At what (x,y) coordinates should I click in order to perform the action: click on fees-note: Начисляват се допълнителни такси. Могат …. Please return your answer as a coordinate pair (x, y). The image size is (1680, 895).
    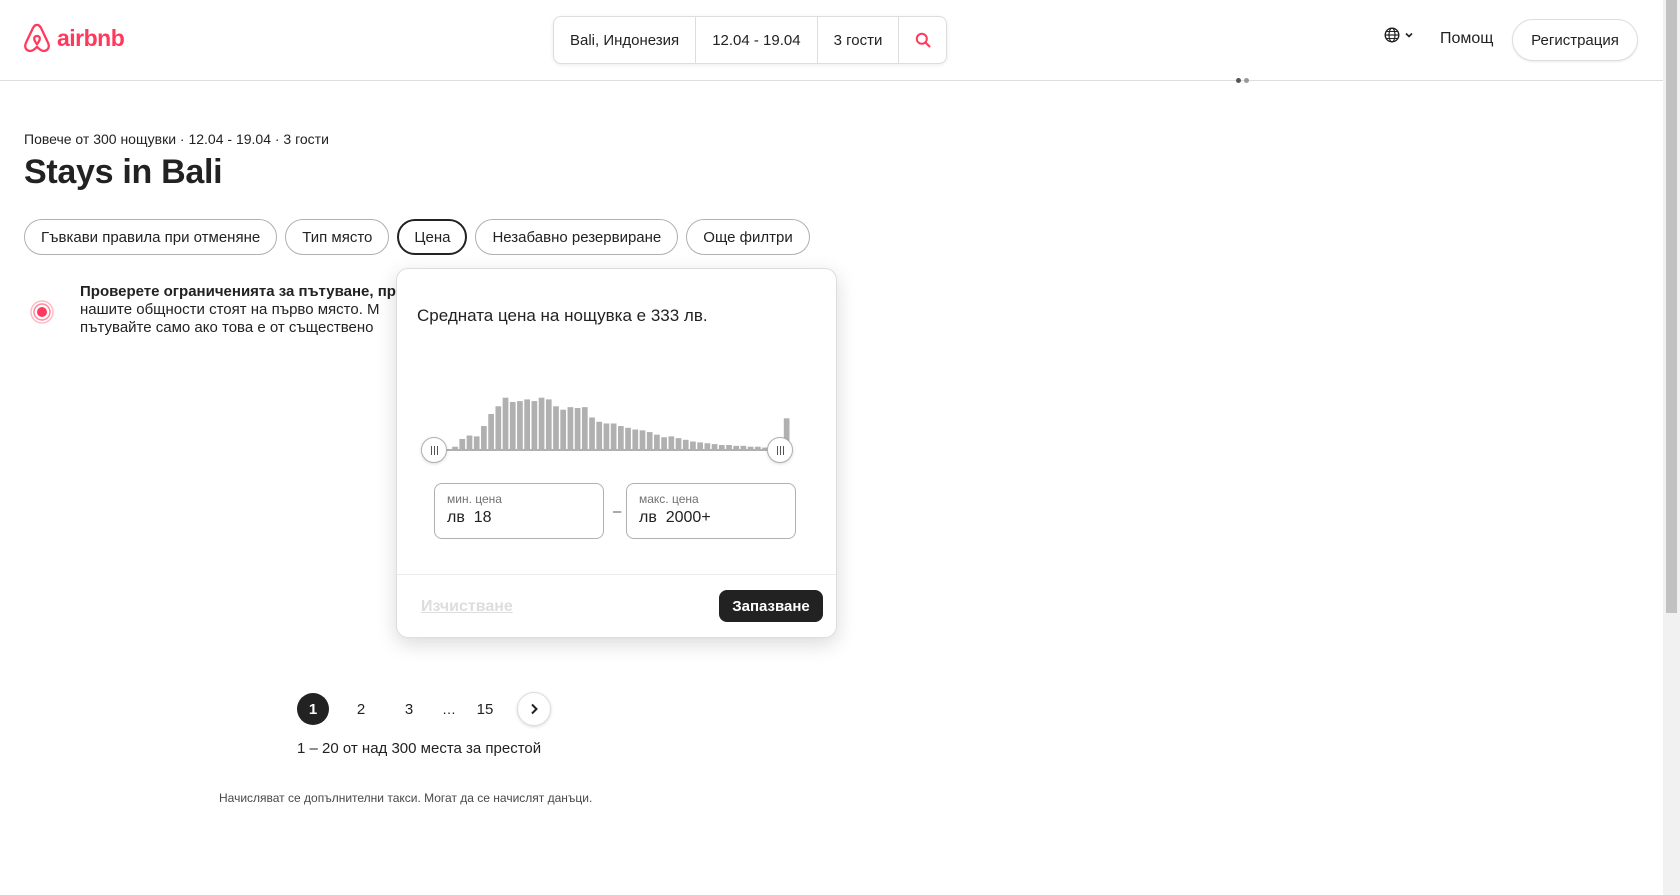
    Looking at the image, I should click on (406, 798).